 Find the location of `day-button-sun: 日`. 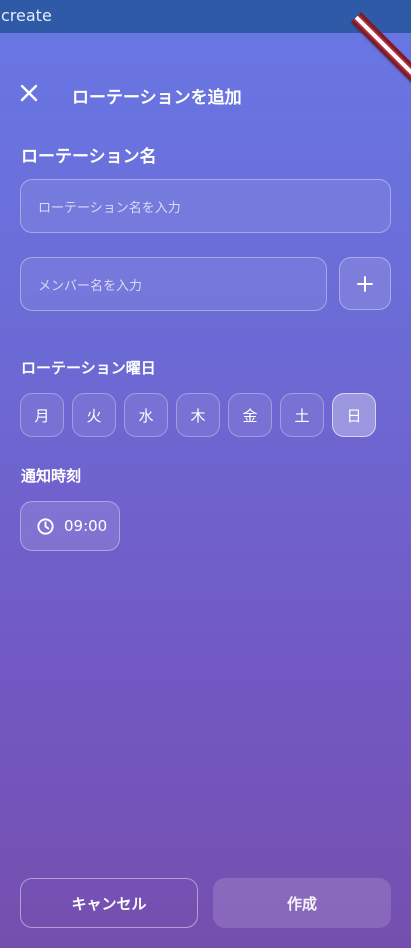

day-button-sun: 日 is located at coordinates (354, 415).